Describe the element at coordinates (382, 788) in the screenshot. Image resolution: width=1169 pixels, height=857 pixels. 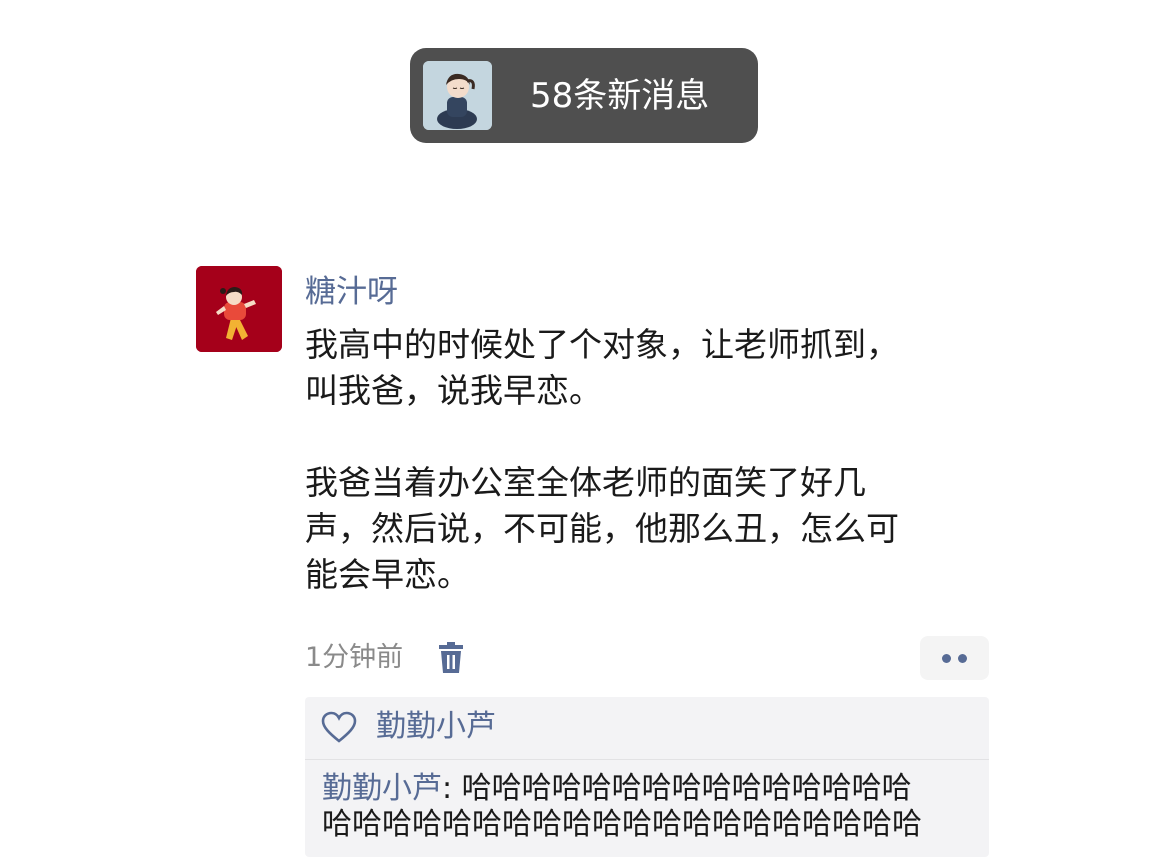
I see `comment-author: 勤勤小芦` at that location.